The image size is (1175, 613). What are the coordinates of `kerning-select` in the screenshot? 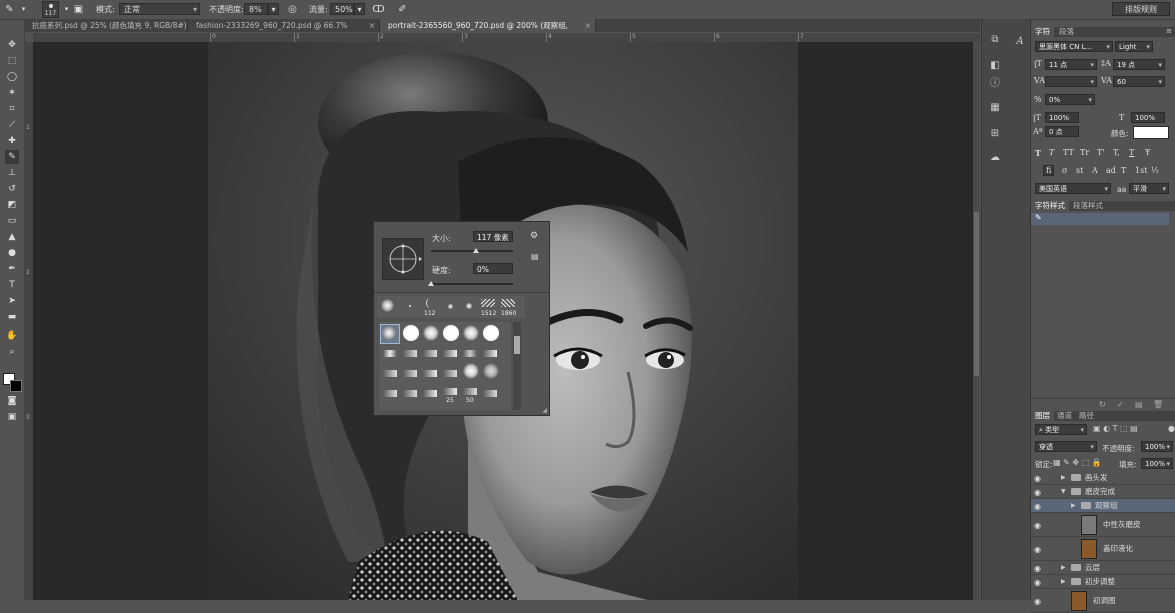 It's located at (1071, 81).